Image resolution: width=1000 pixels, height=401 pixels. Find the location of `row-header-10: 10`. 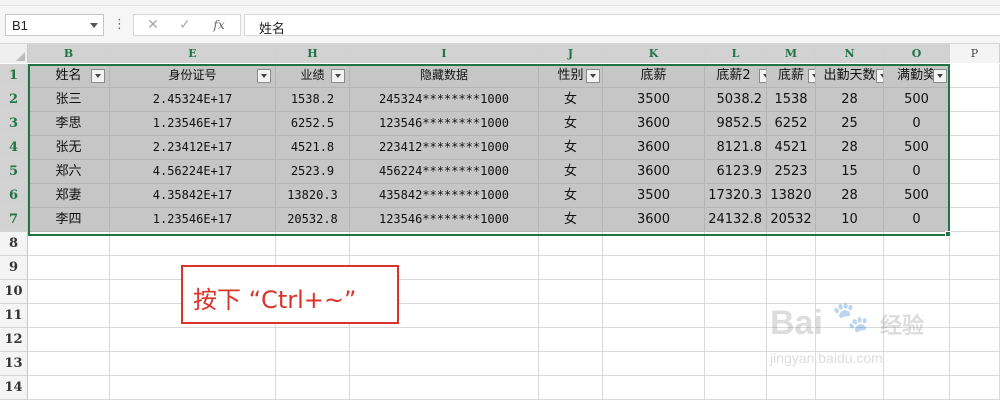

row-header-10: 10 is located at coordinates (14, 292).